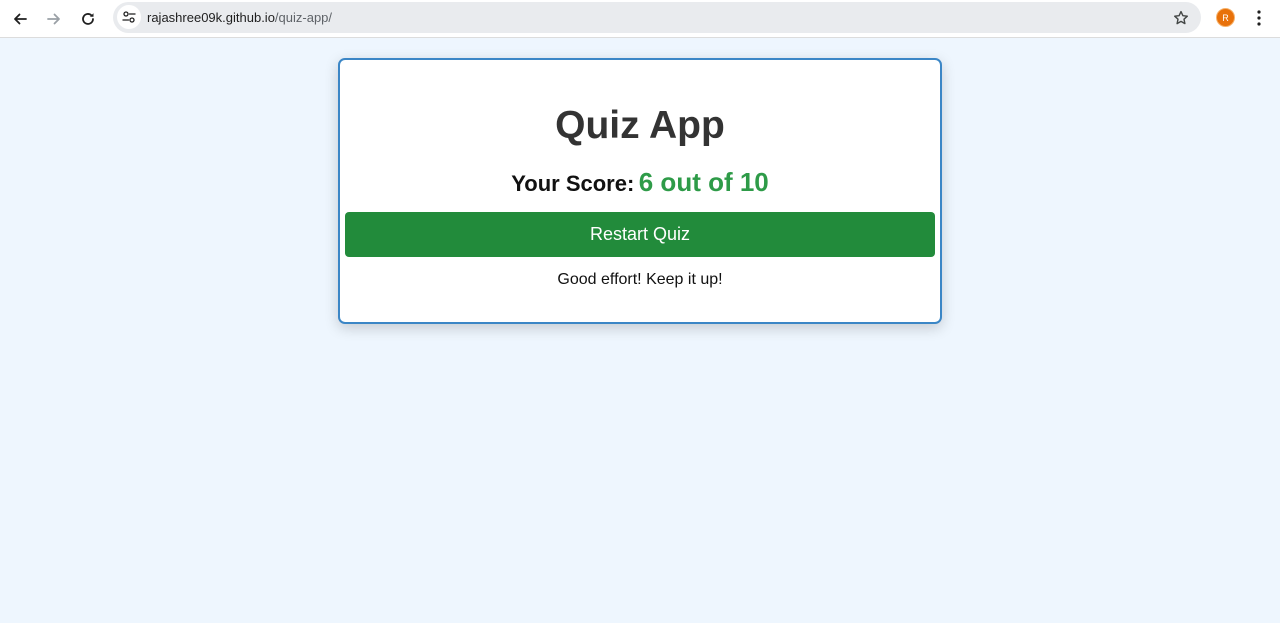  I want to click on bookmark-star-icon, so click(1181, 17).